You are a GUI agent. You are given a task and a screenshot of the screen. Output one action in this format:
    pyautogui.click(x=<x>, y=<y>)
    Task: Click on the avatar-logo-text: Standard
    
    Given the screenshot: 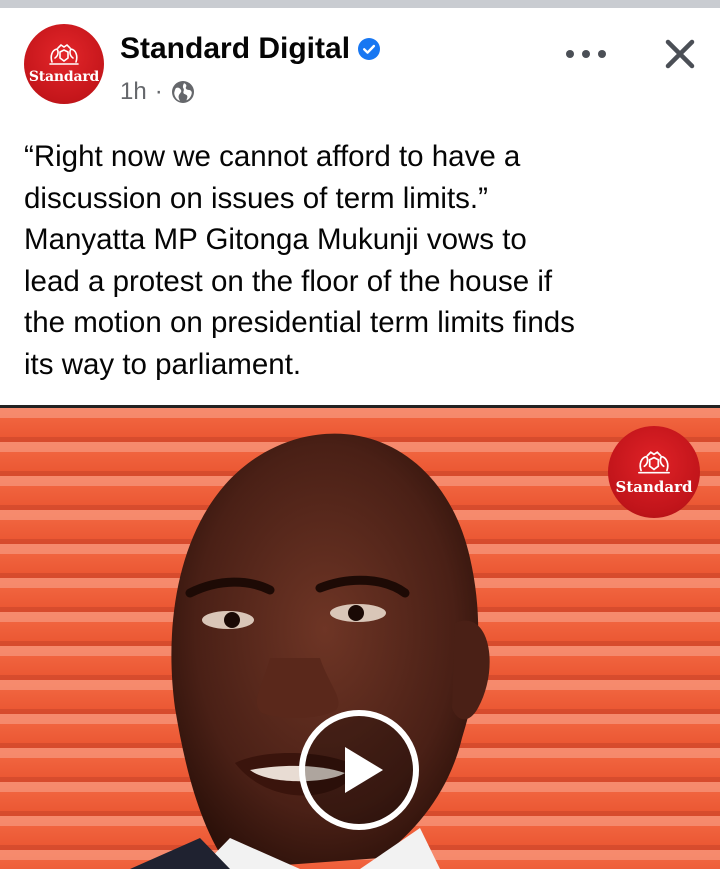 What is the action you would take?
    pyautogui.click(x=64, y=76)
    